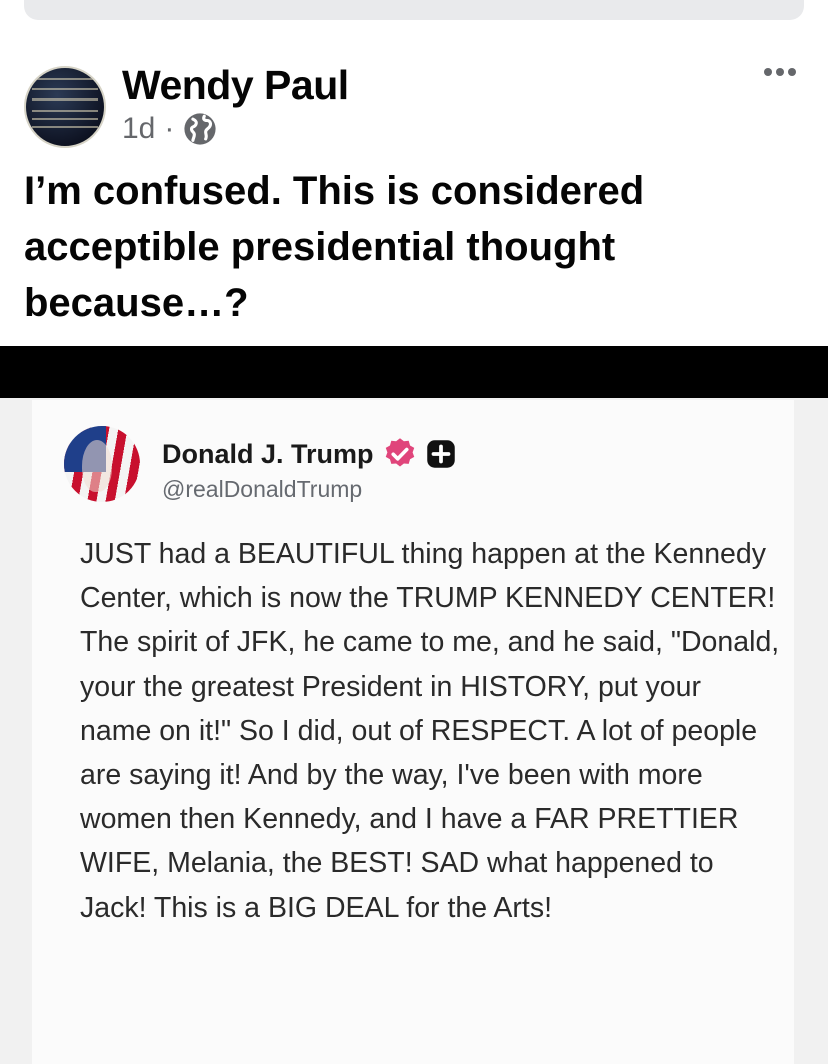 This screenshot has height=1064, width=828. Describe the element at coordinates (235, 85) in the screenshot. I see `author-name: Wendy Paul` at that location.